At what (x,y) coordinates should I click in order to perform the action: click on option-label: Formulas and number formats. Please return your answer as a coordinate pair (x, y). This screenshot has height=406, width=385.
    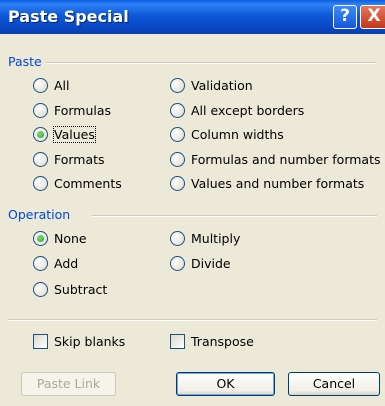
    Looking at the image, I should click on (286, 159).